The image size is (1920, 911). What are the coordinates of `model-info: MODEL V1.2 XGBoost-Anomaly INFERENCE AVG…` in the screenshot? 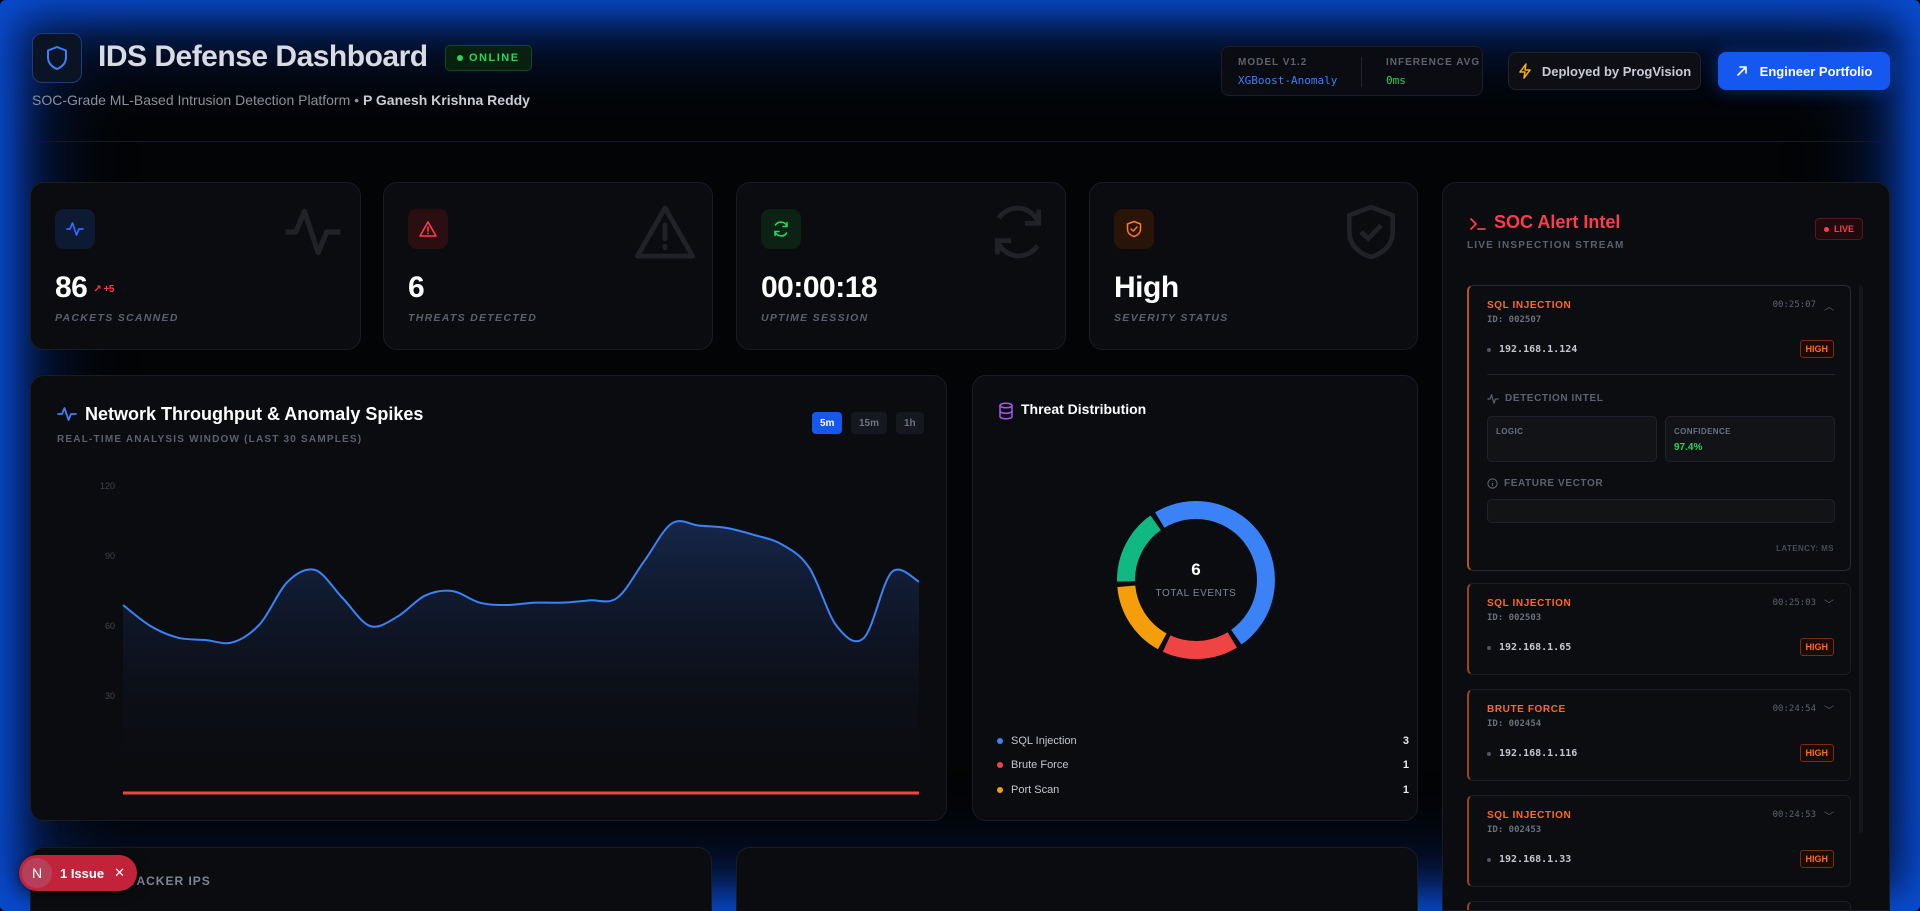 It's located at (1352, 71).